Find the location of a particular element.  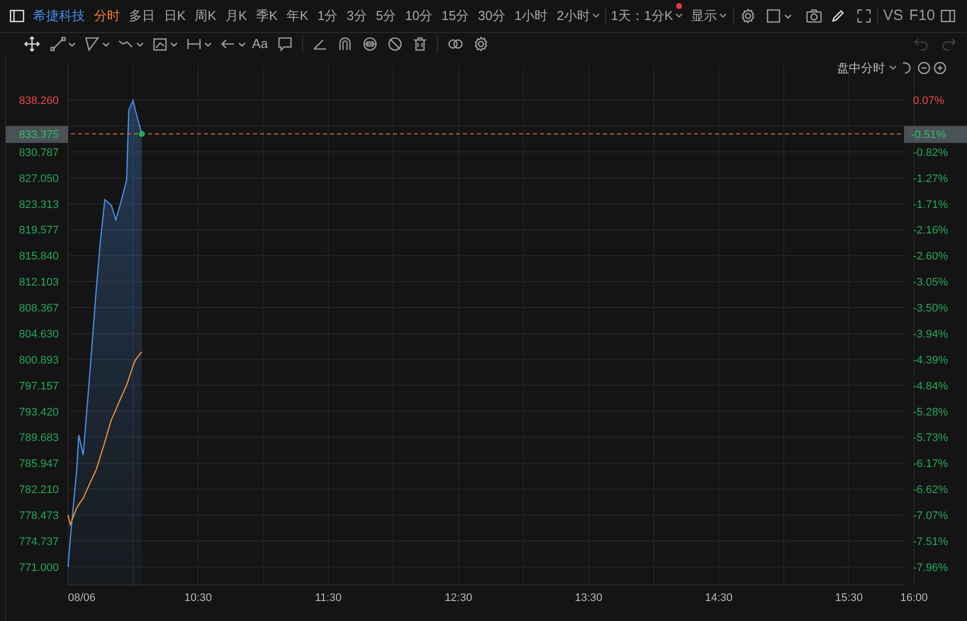

percent-axis-label: -7.96% is located at coordinates (930, 568).